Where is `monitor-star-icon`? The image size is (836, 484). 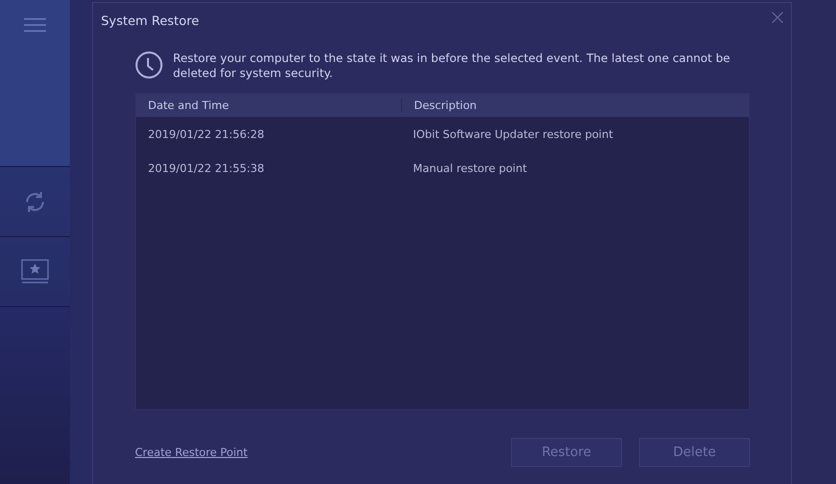
monitor-star-icon is located at coordinates (35, 271).